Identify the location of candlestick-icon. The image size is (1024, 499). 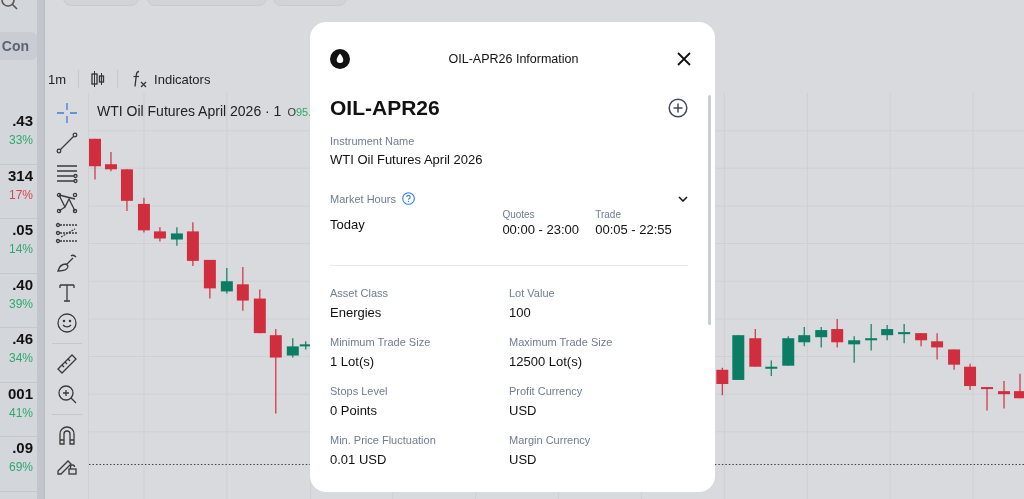
(98, 79).